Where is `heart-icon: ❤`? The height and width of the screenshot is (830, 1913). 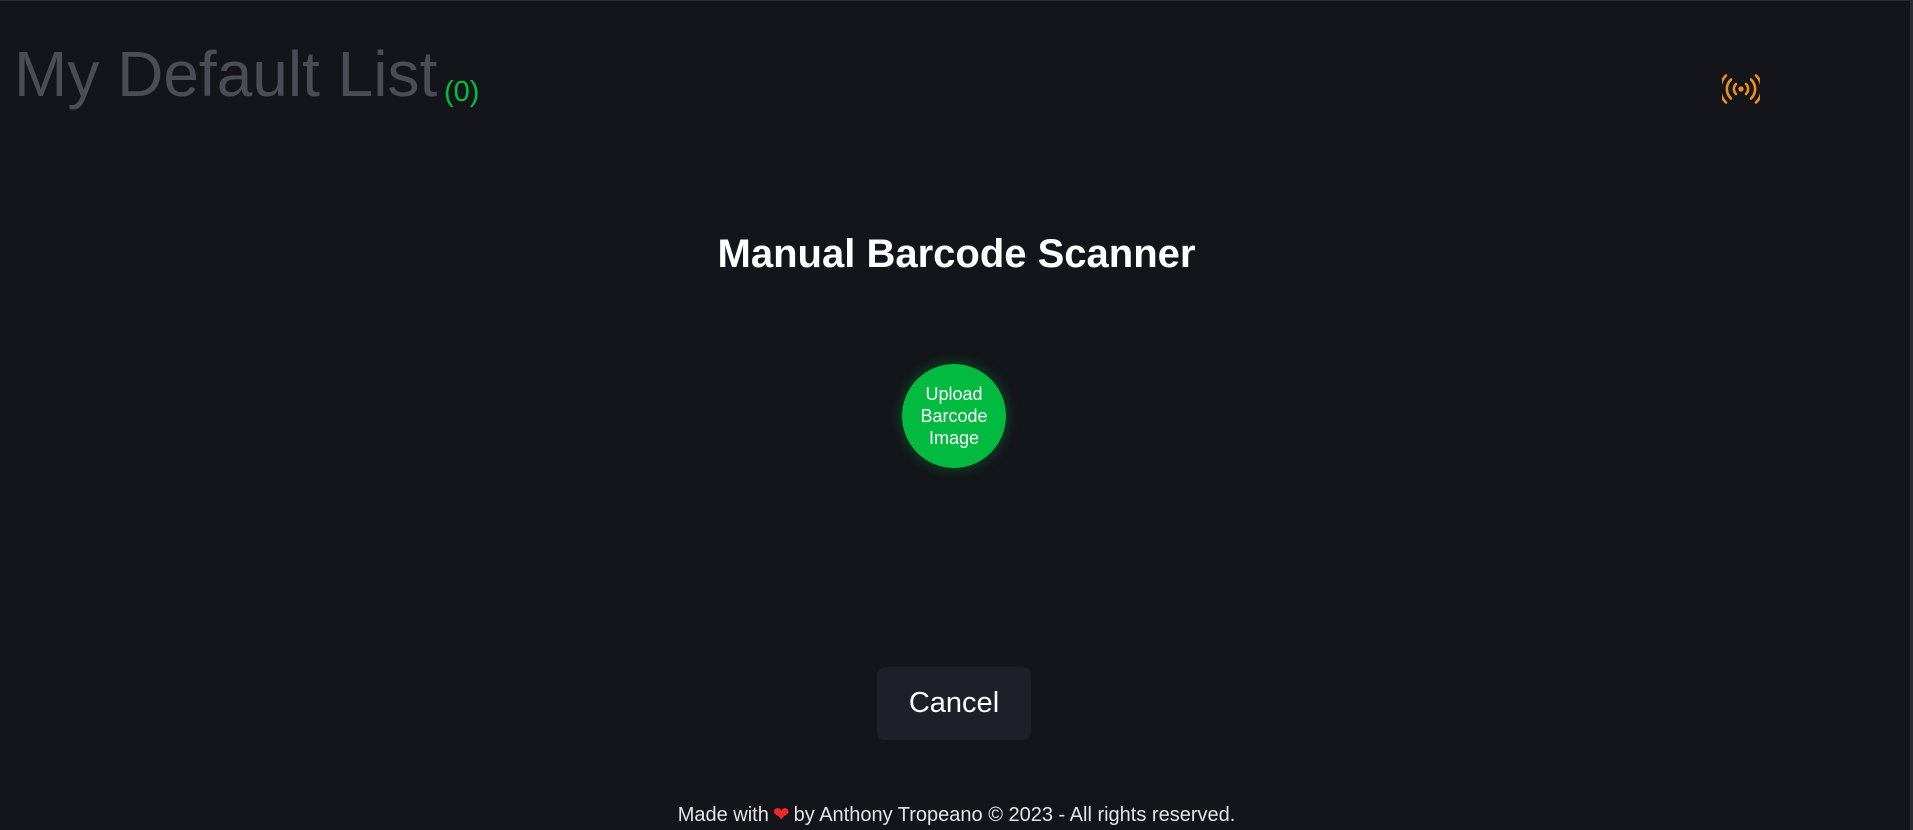
heart-icon: ❤ is located at coordinates (781, 815).